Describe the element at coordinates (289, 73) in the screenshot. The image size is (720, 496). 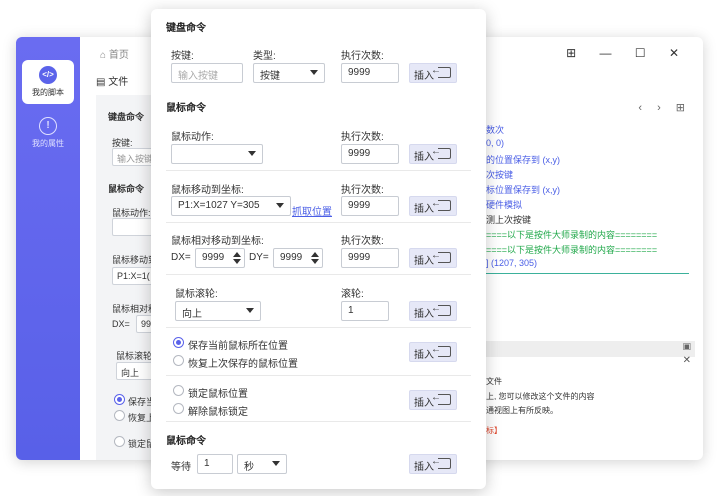
I see `type-select: 按键` at that location.